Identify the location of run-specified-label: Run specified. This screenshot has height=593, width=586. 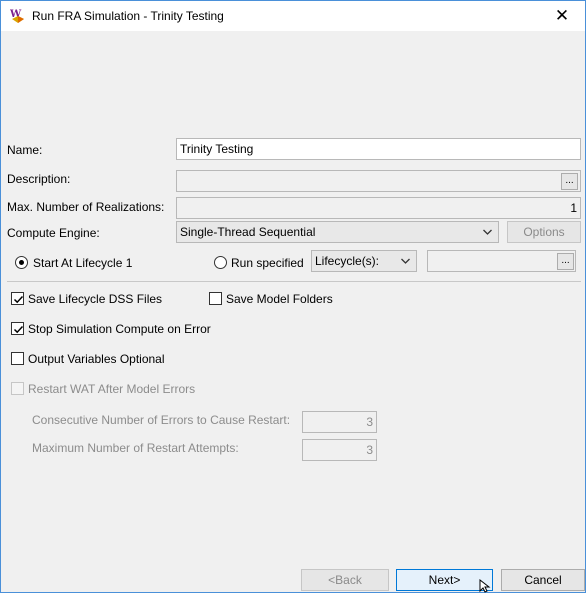
(267, 263).